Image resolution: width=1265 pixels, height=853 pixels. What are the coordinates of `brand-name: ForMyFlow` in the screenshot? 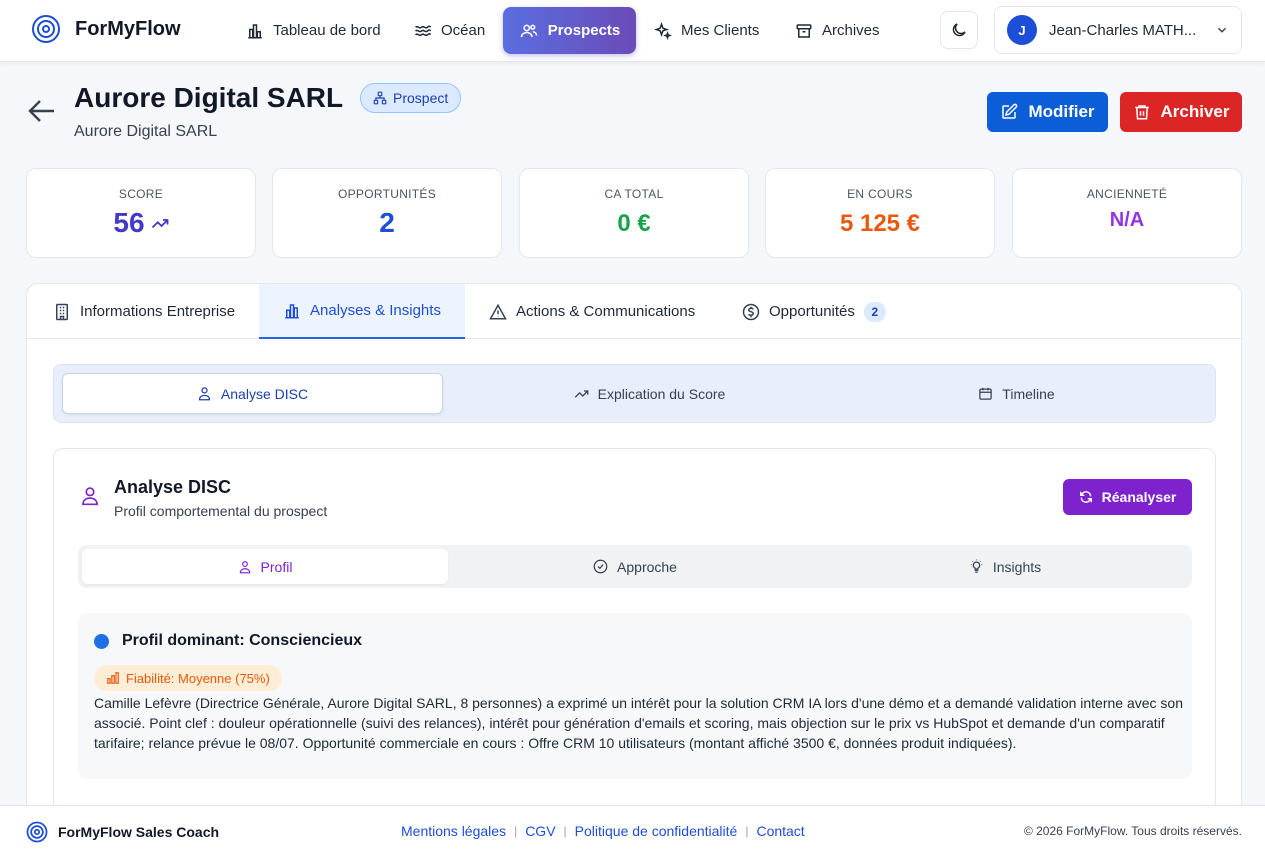 It's located at (128, 28).